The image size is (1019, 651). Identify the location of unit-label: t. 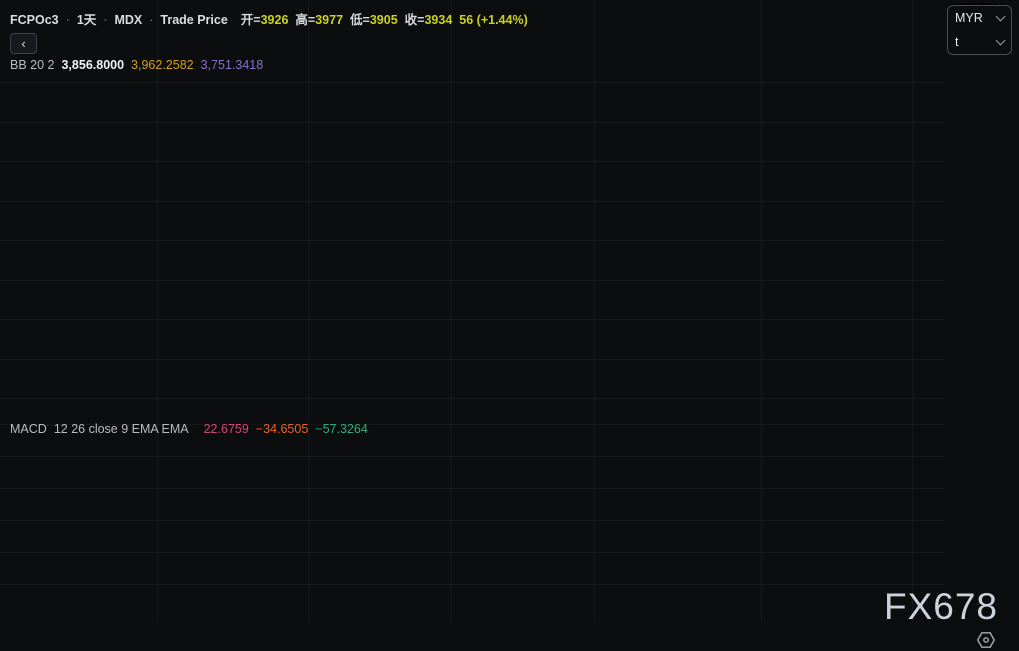
(957, 42).